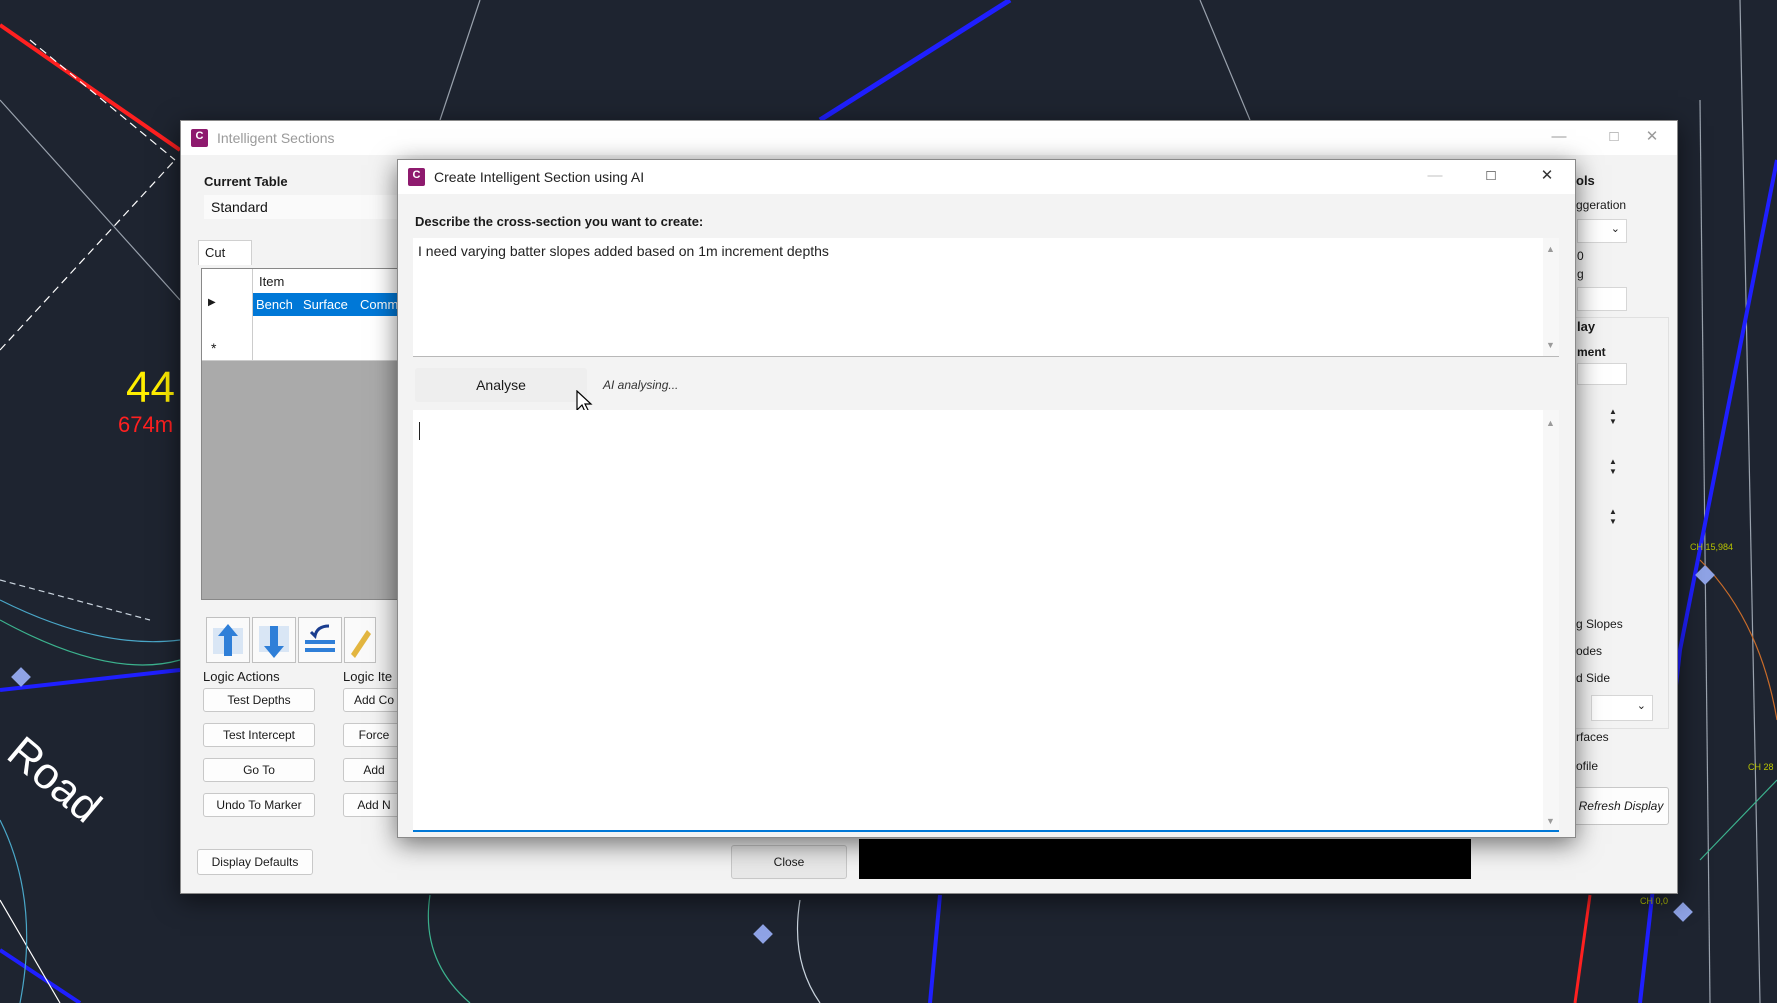 The width and height of the screenshot is (1777, 1003). What do you see at coordinates (1559, 137) in the screenshot?
I see `minimize-button: —` at bounding box center [1559, 137].